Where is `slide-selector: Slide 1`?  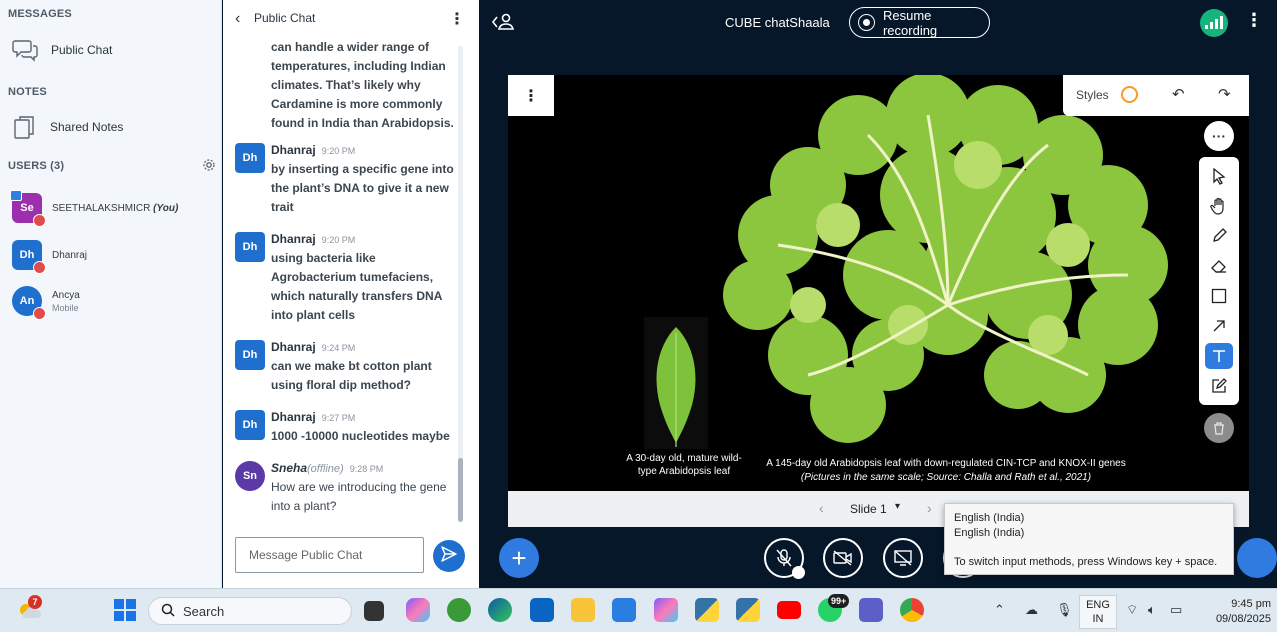
slide-selector: Slide 1 is located at coordinates (868, 509).